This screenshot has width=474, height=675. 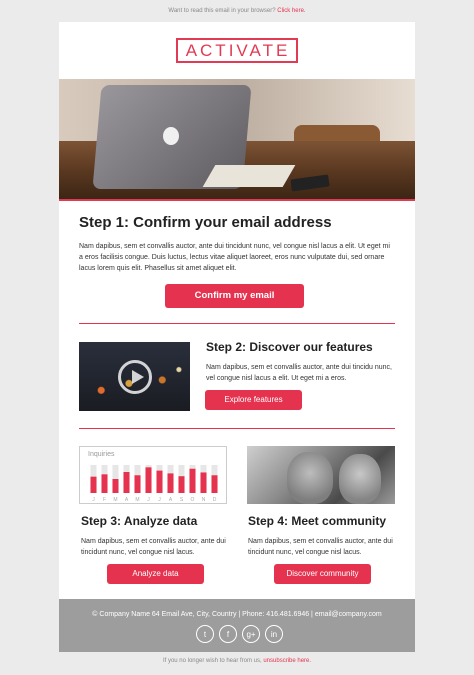 I want to click on confirm-email-button: Confirm my email, so click(x=234, y=296).